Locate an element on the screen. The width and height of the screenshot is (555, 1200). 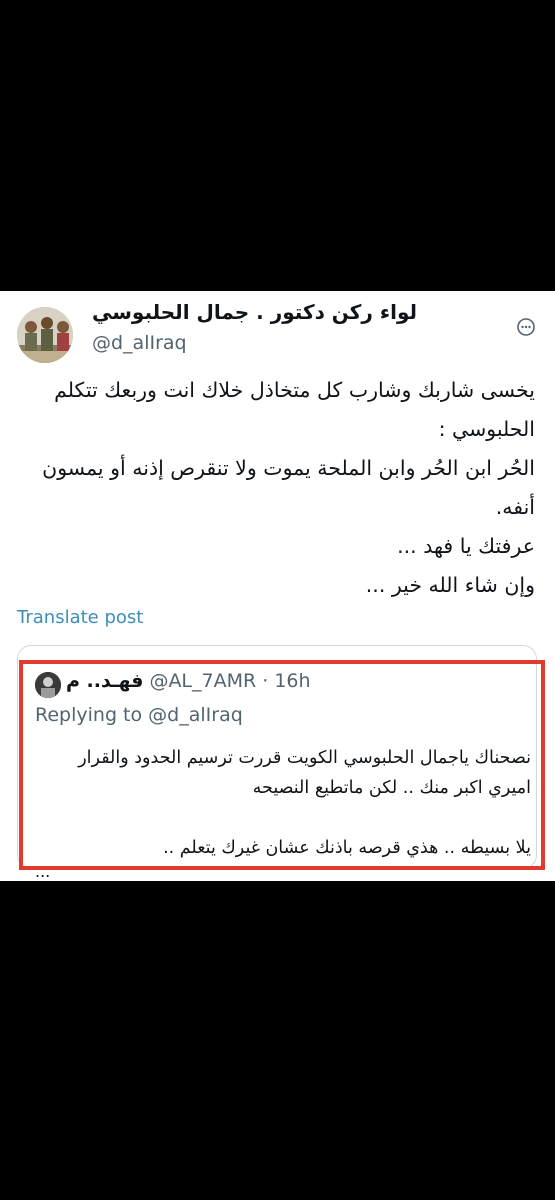
tweet-text-line: الحلبوسي : is located at coordinates (486, 429).